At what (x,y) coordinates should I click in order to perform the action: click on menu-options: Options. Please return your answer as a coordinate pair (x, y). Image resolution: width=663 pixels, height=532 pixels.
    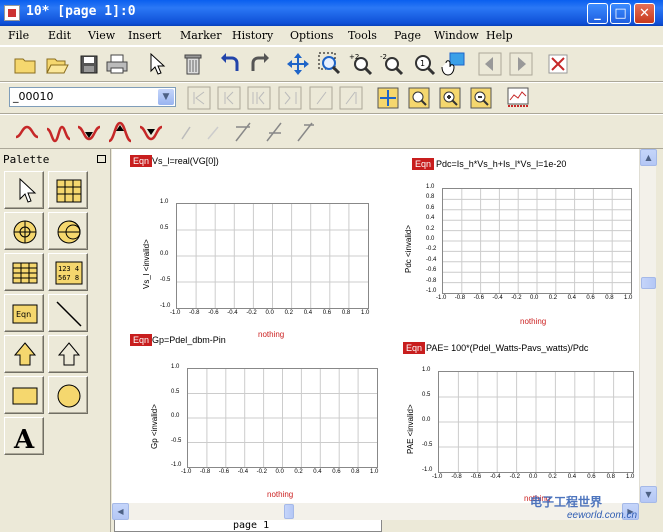
    Looking at the image, I should click on (311, 35).